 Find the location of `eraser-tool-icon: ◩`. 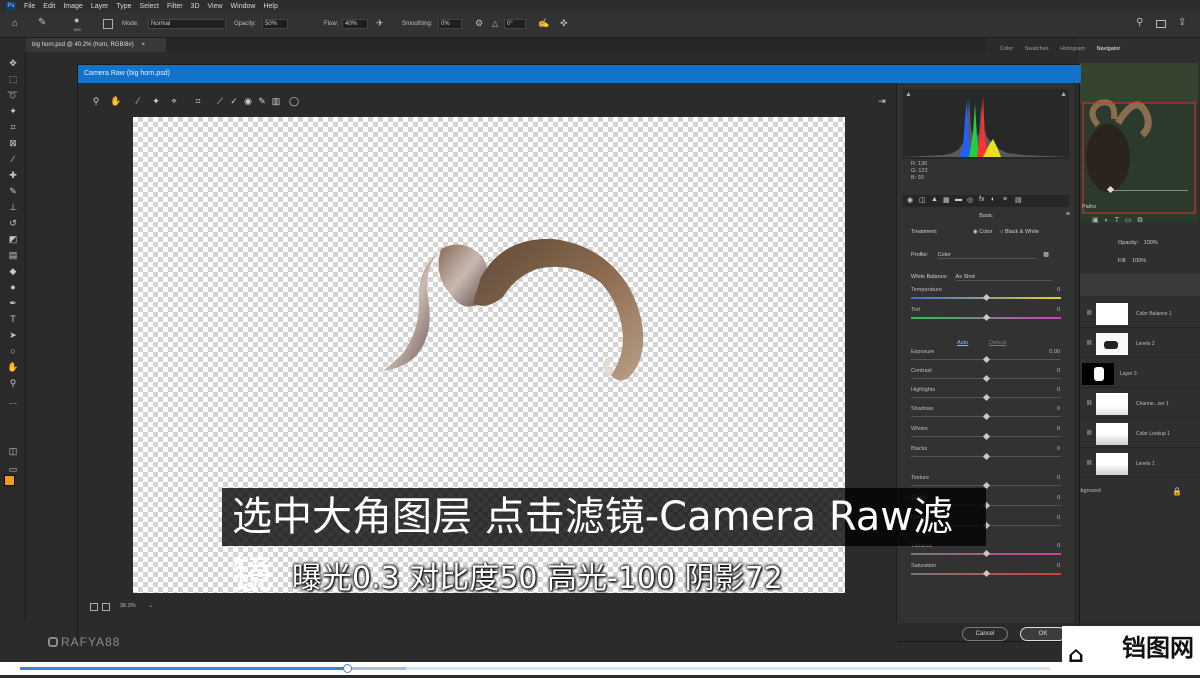

eraser-tool-icon: ◩ is located at coordinates (13, 239).